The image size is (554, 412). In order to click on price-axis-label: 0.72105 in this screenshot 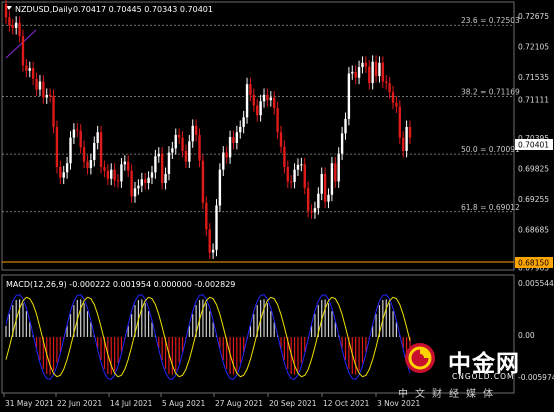, I will do `click(533, 46)`.